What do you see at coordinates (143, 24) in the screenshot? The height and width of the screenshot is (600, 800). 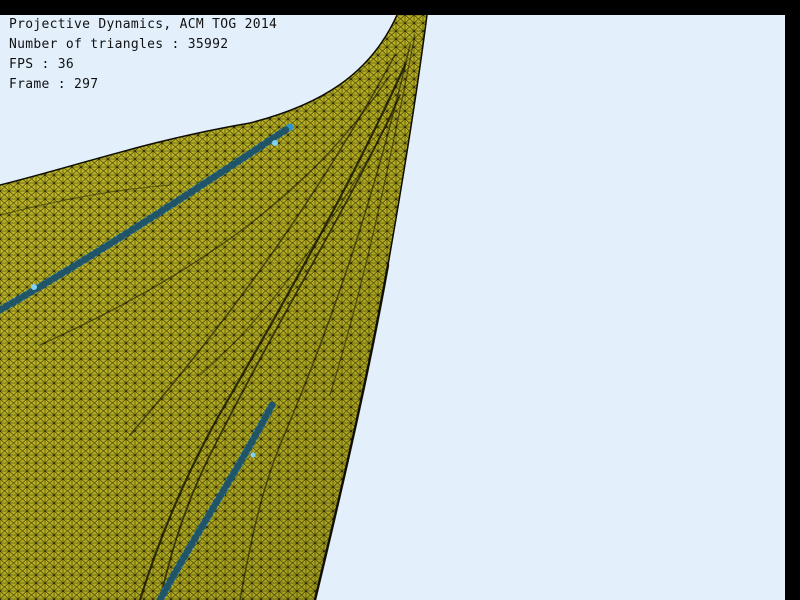 I see `app-title: Projective Dynamics, ACM TOG 2014` at bounding box center [143, 24].